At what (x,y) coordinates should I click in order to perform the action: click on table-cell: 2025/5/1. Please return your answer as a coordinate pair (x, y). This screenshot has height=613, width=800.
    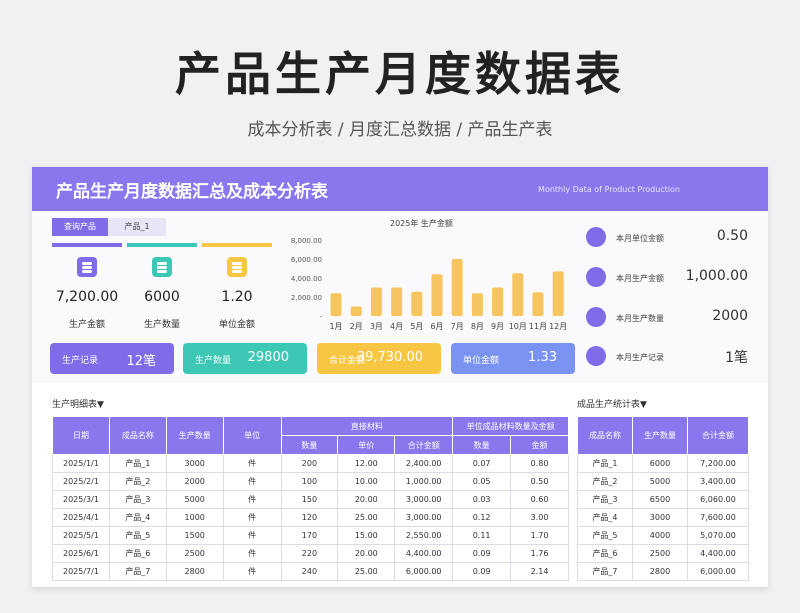
    Looking at the image, I should click on (81, 535).